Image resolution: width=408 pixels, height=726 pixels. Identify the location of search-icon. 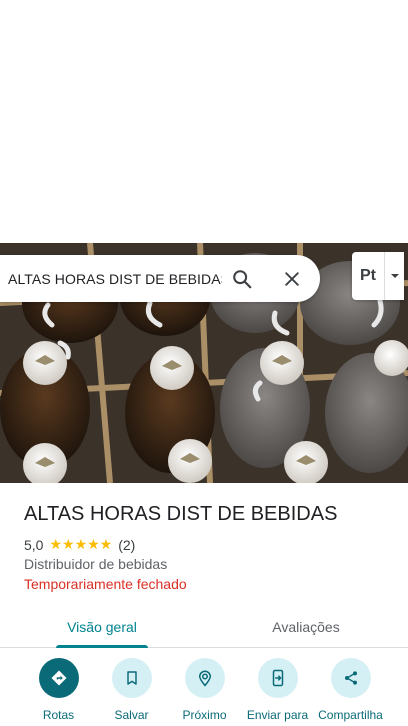
(242, 279).